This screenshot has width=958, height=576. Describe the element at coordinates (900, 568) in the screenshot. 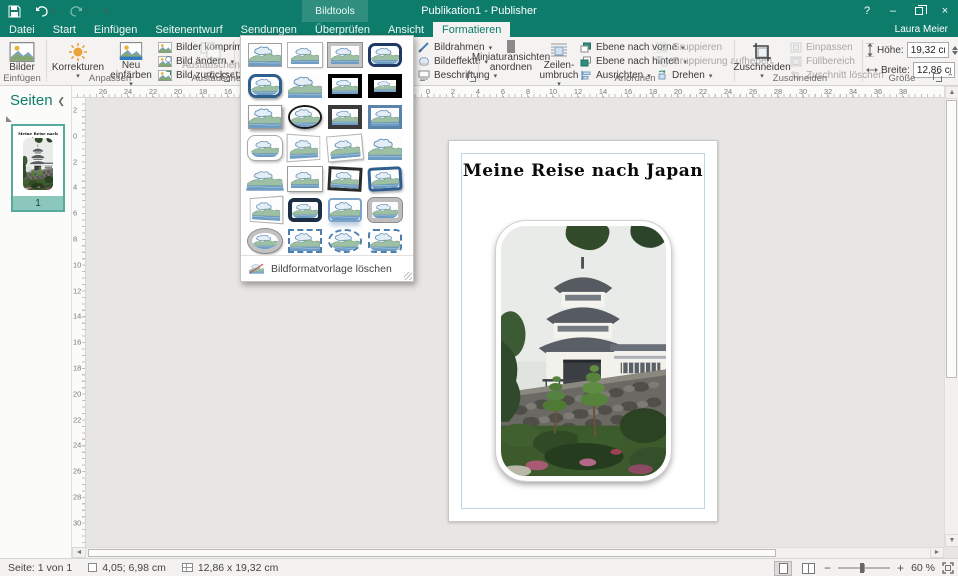

I see `zoom-in-icon: +` at that location.